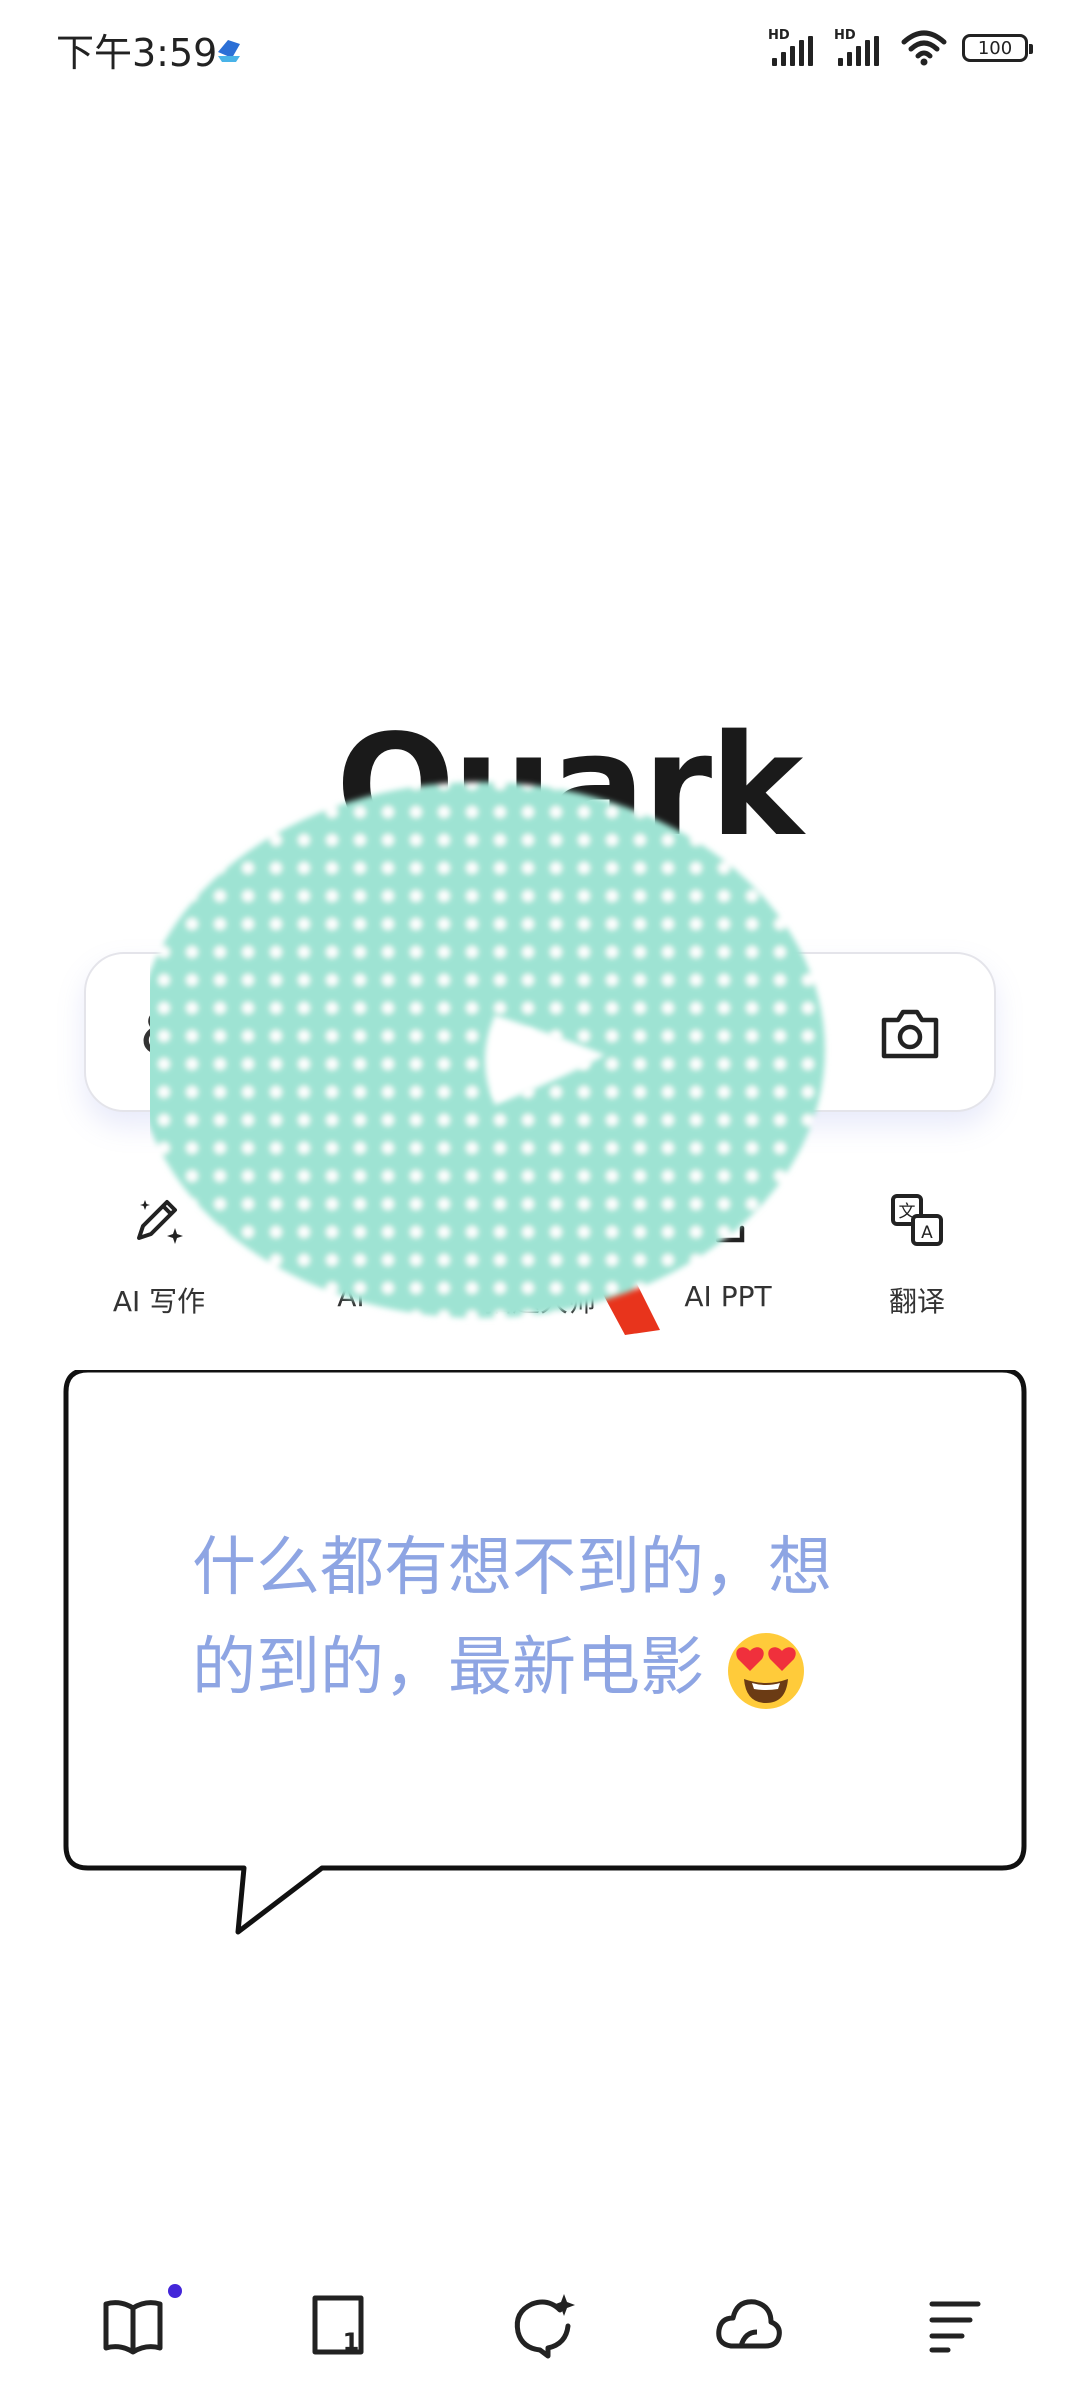  Describe the element at coordinates (995, 48) in the screenshot. I see `battery-level: 100` at that location.